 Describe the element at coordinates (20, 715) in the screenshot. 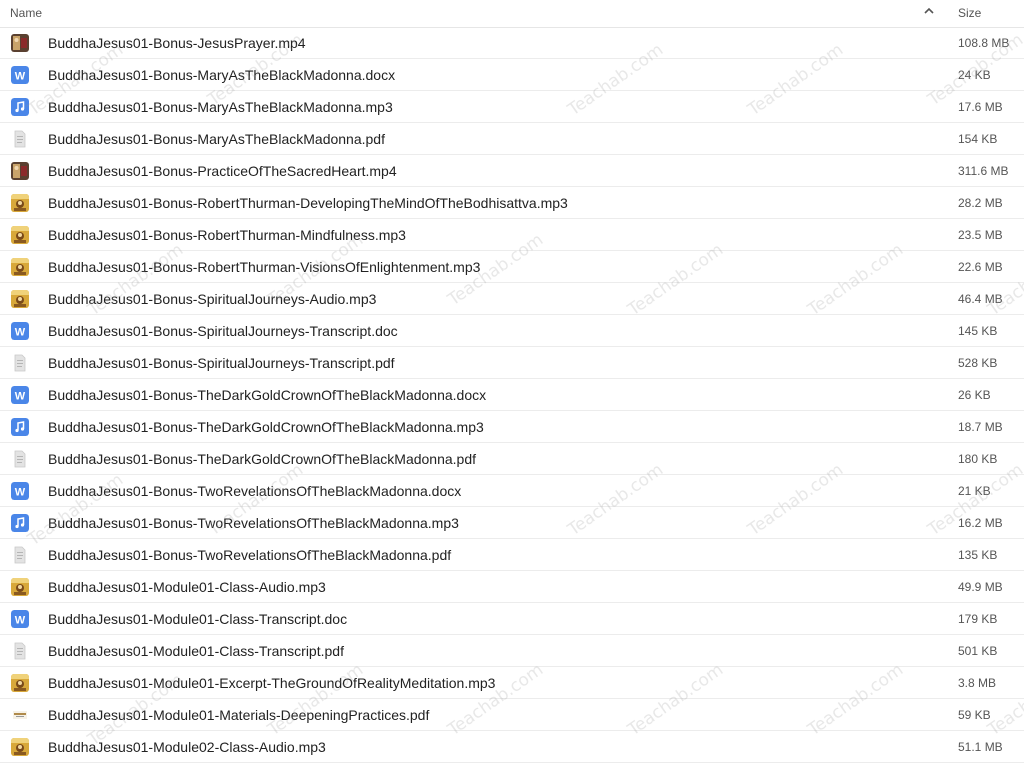

I see `pdf-thumbnail-icon` at that location.